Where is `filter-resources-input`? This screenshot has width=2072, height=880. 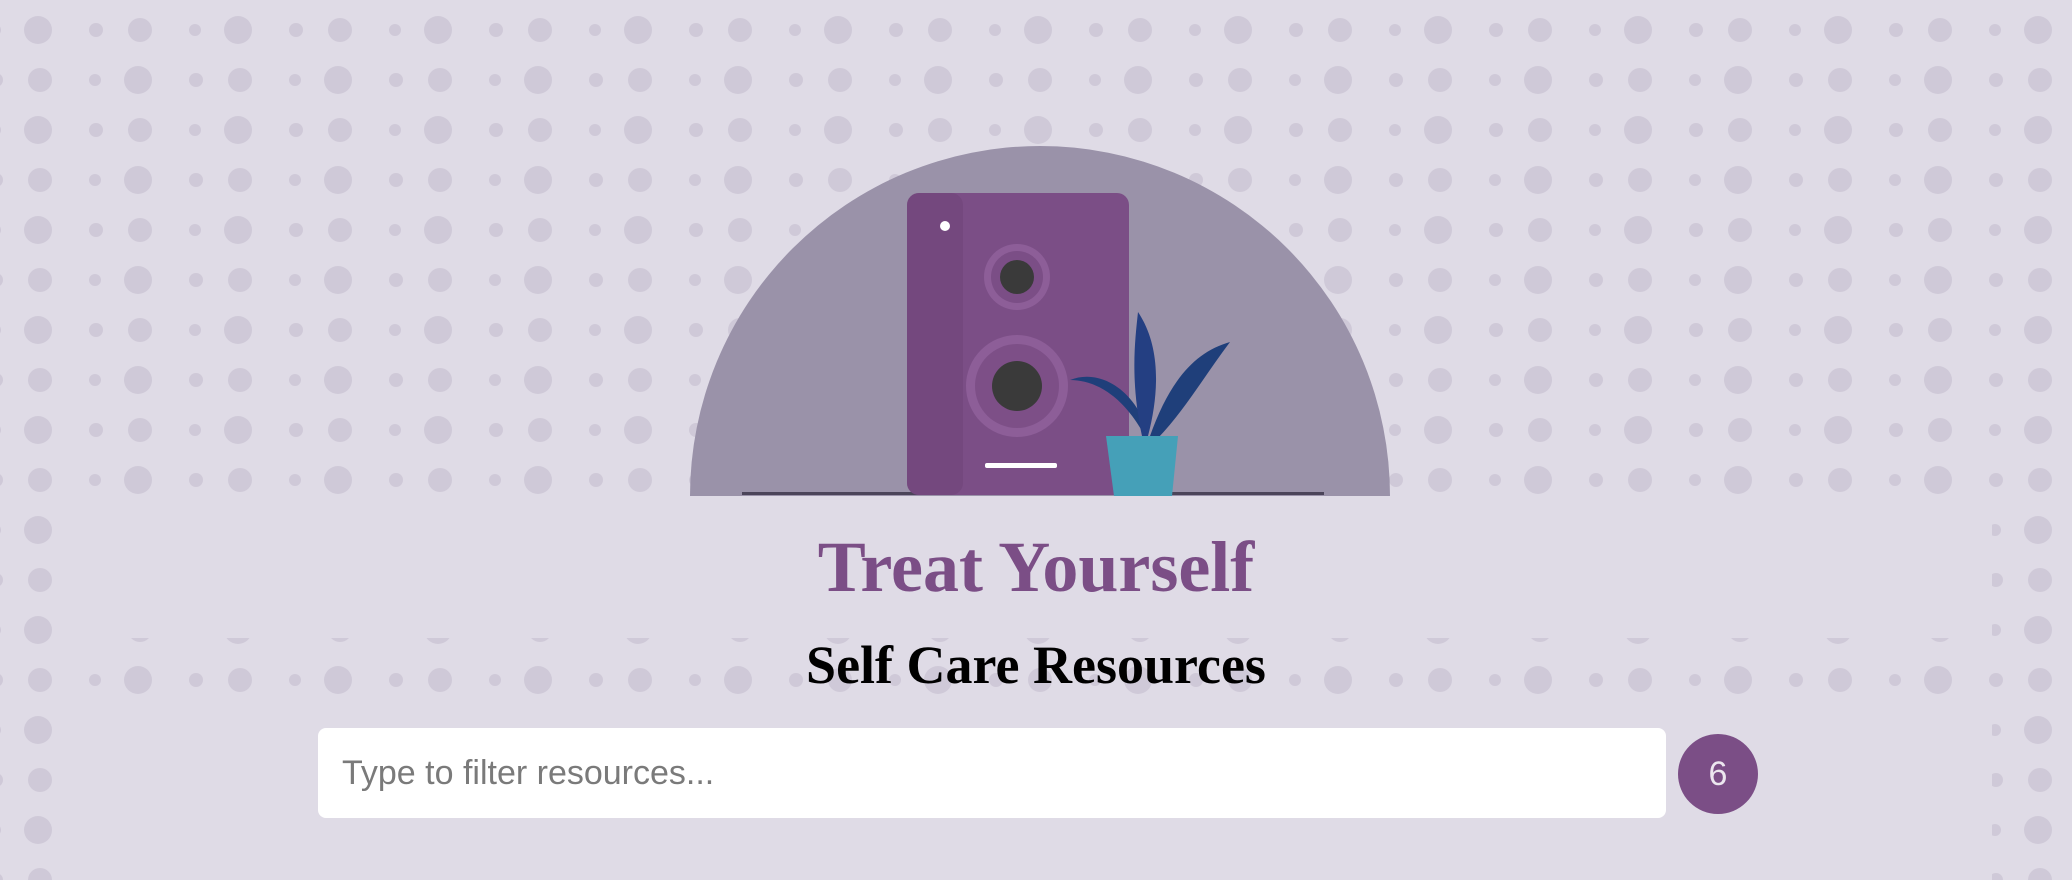 filter-resources-input is located at coordinates (992, 773).